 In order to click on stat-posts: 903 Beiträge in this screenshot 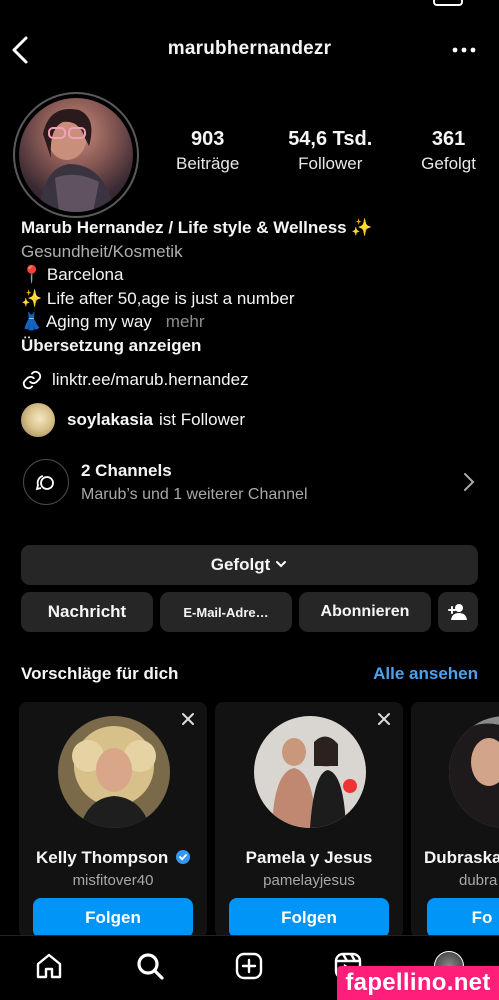, I will do `click(207, 151)`.